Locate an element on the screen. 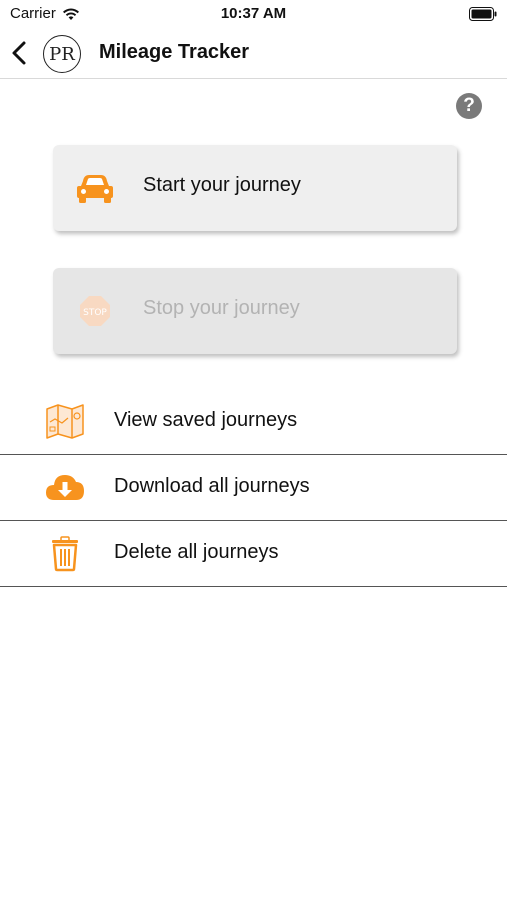 Image resolution: width=507 pixels, height=900 pixels. back-button is located at coordinates (20, 53).